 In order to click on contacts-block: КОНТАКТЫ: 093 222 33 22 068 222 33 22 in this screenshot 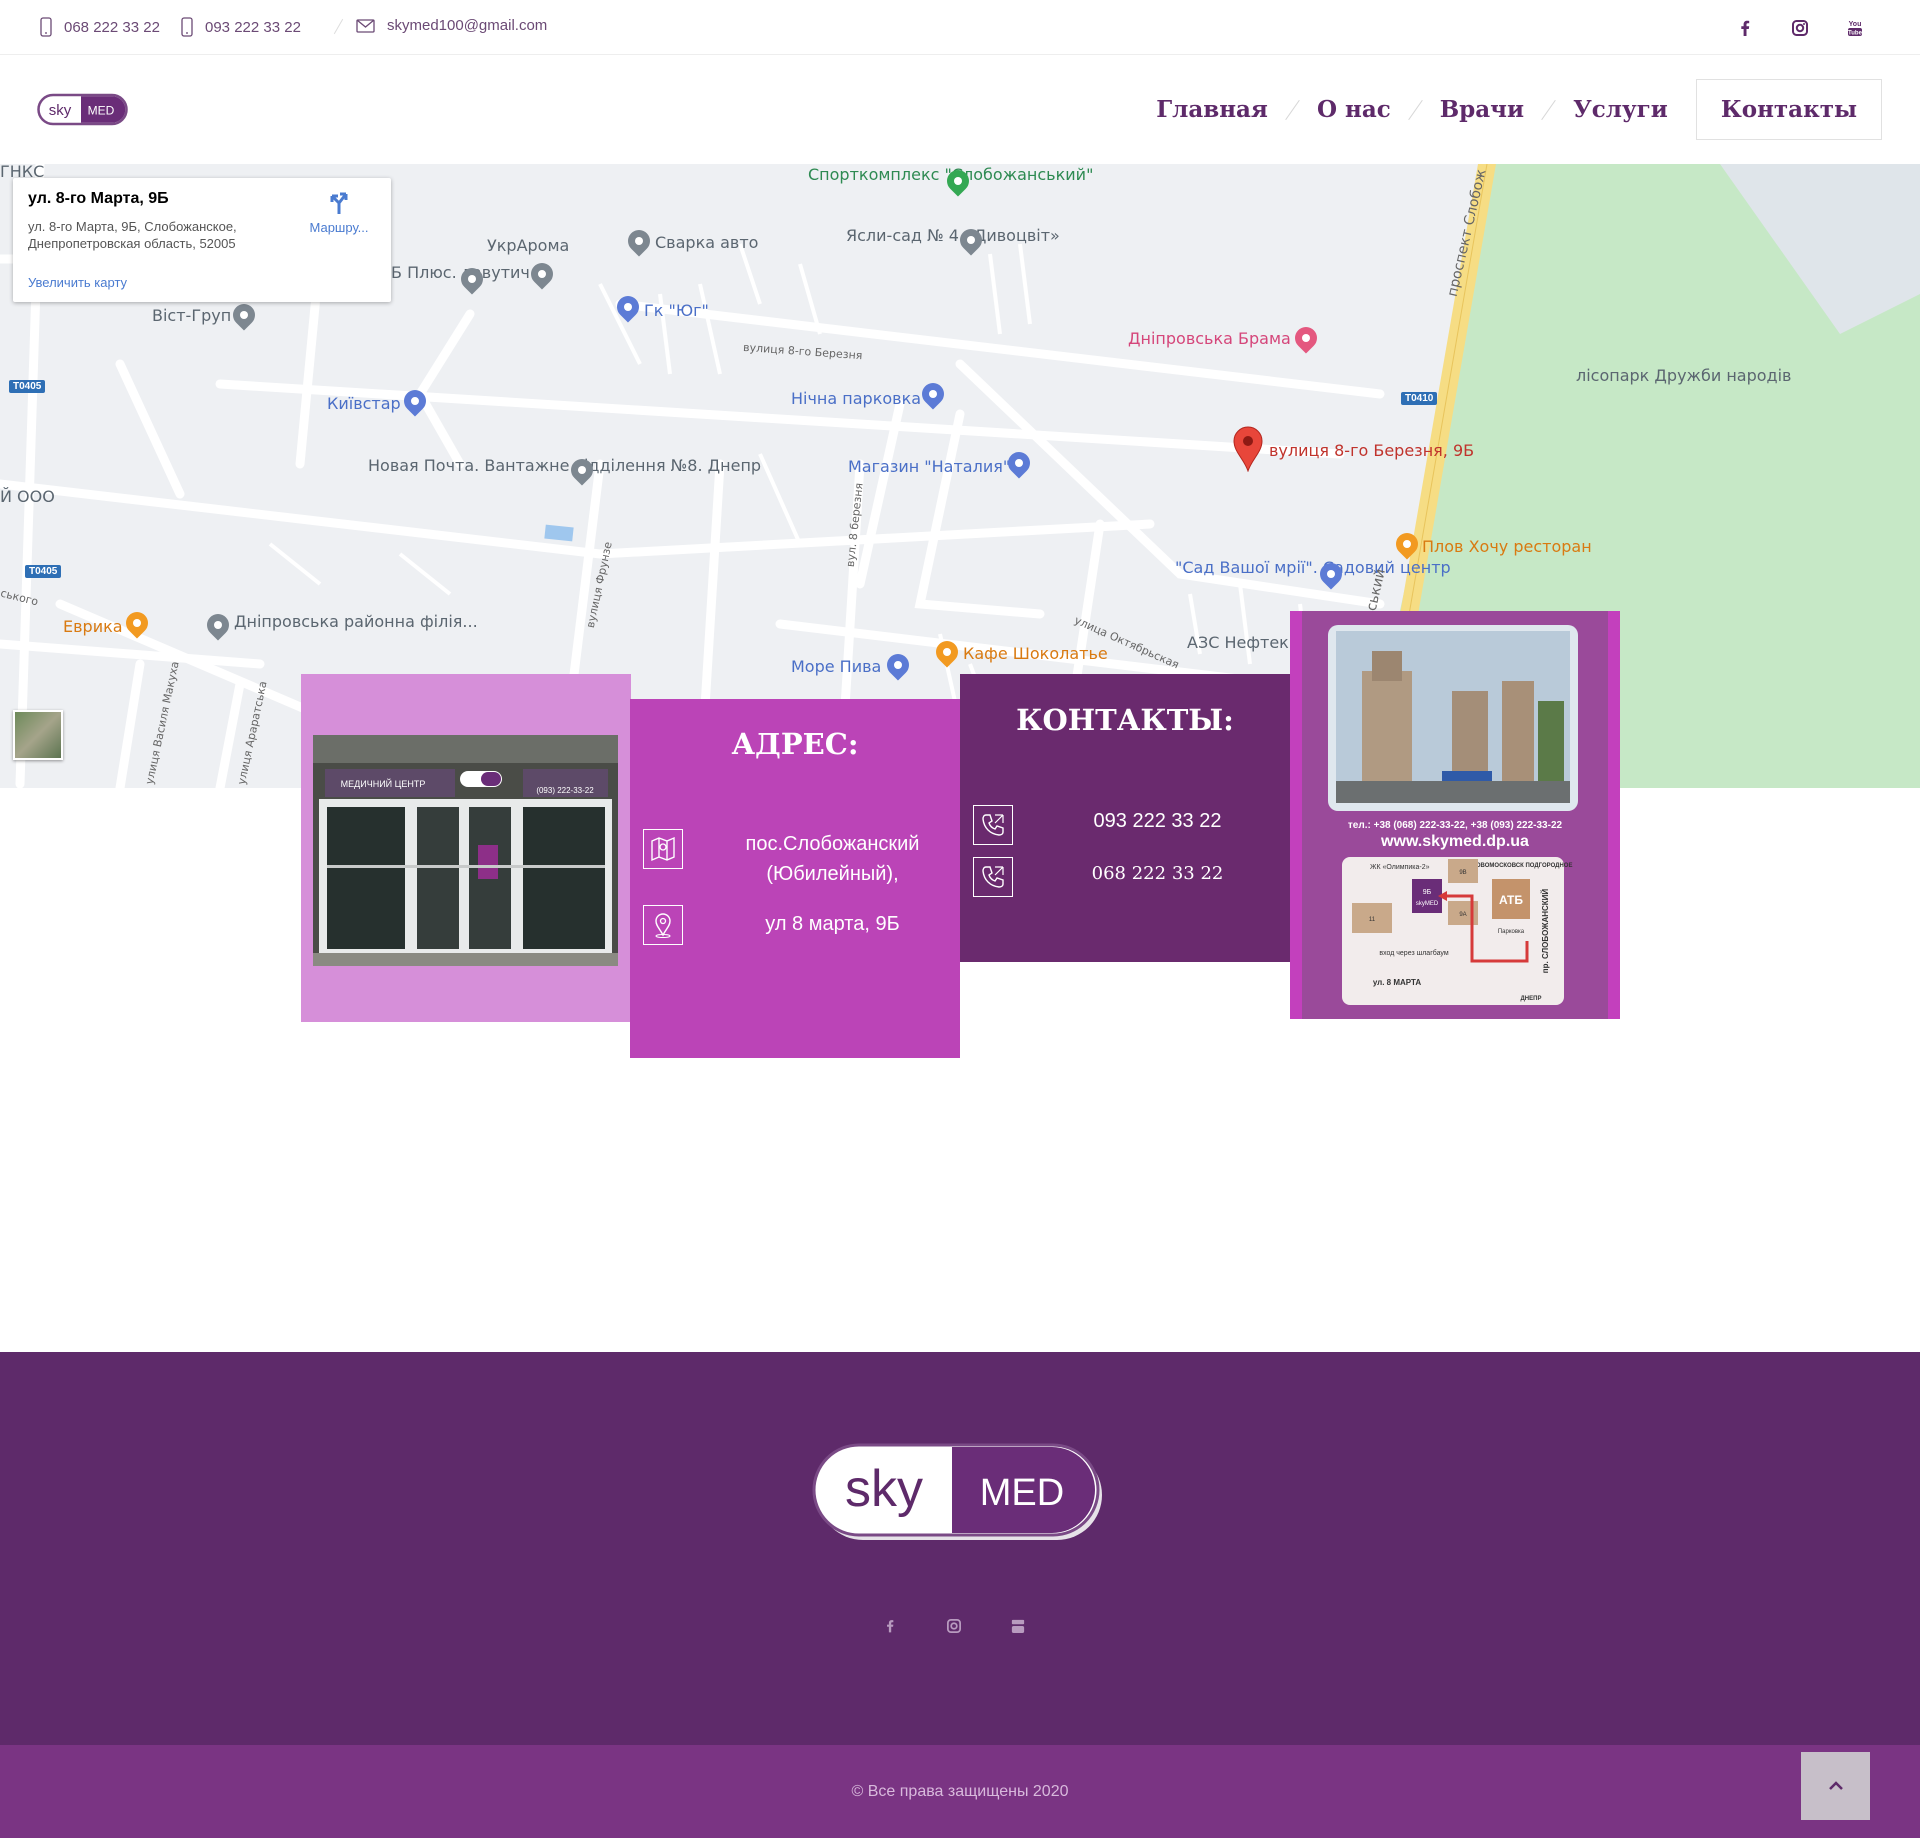, I will do `click(1125, 818)`.